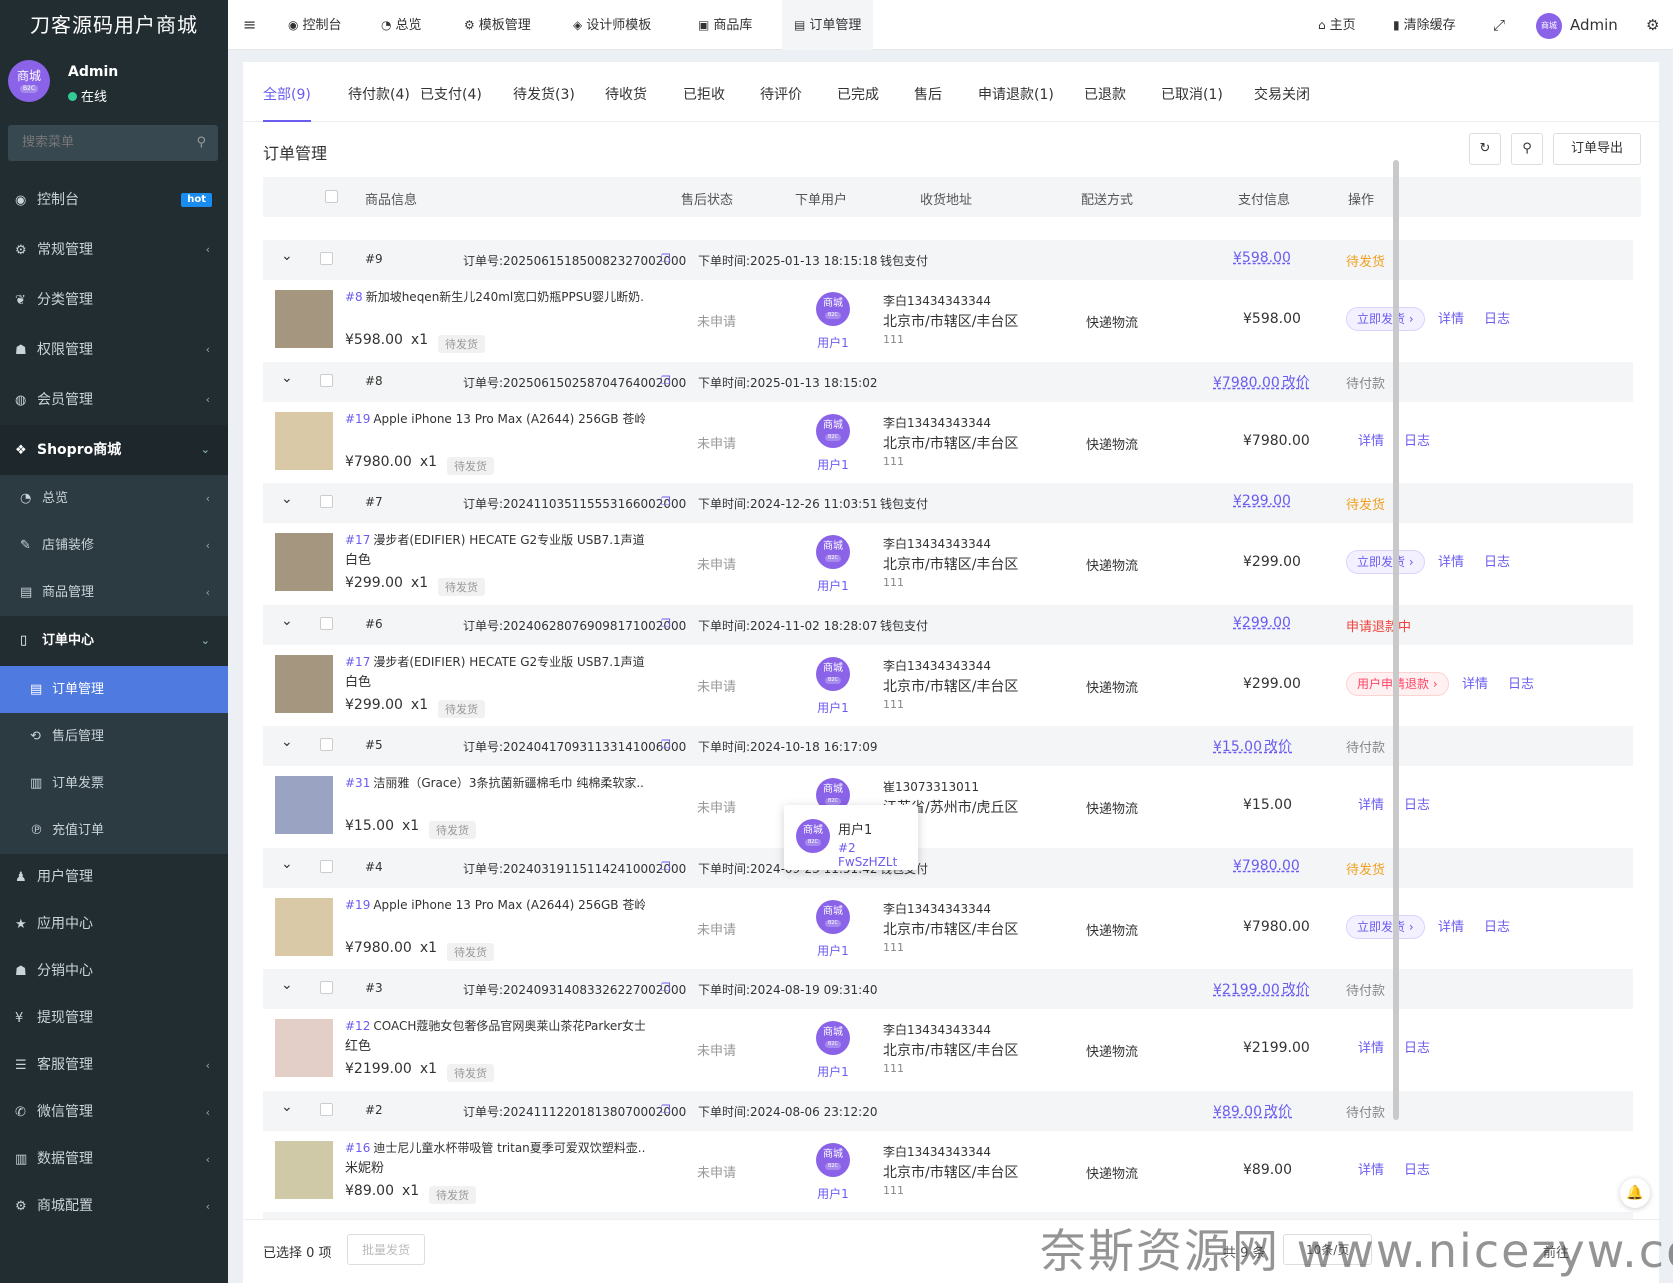 This screenshot has height=1283, width=1673. I want to click on sidebar-item-0: ◉ 控制台 hot, so click(114, 200).